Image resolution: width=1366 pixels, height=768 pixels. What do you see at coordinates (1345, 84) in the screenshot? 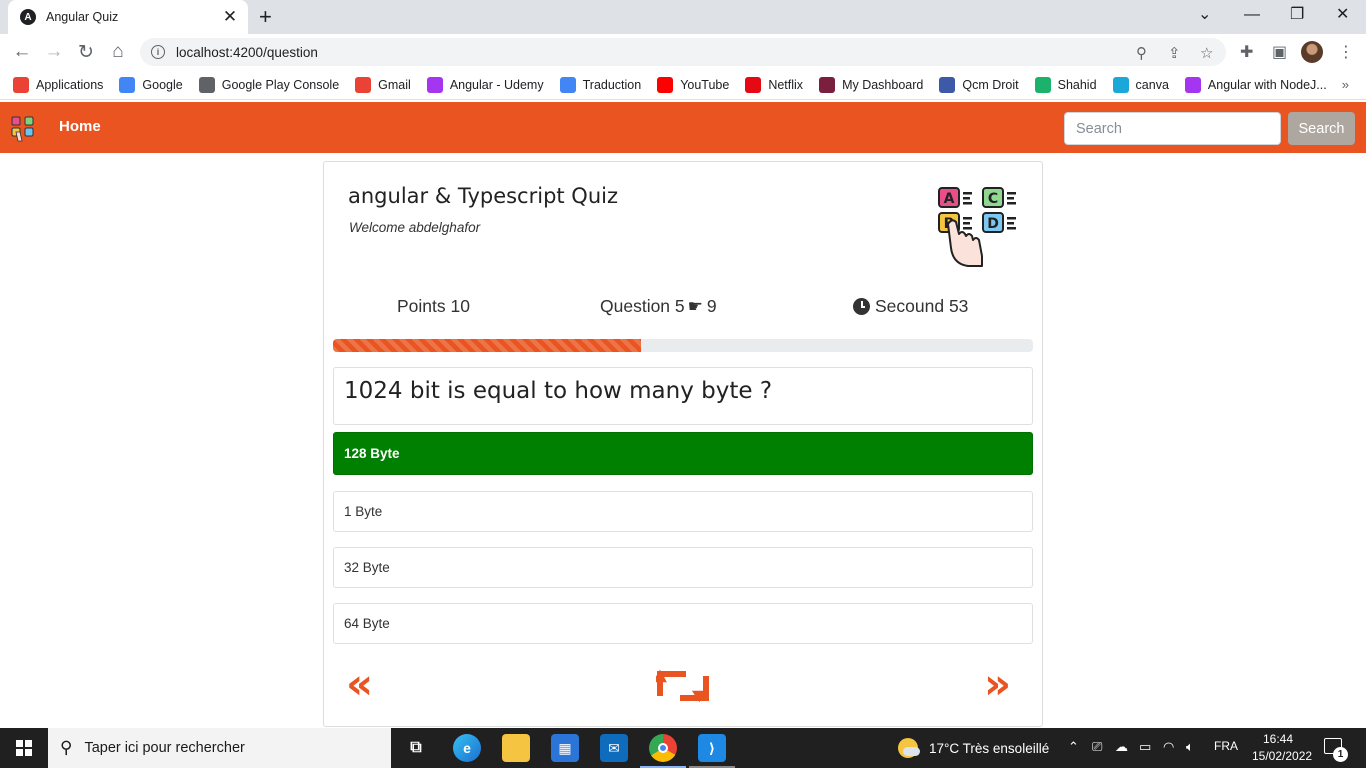
I see `bookmarks-overflow-icon: »` at bounding box center [1345, 84].